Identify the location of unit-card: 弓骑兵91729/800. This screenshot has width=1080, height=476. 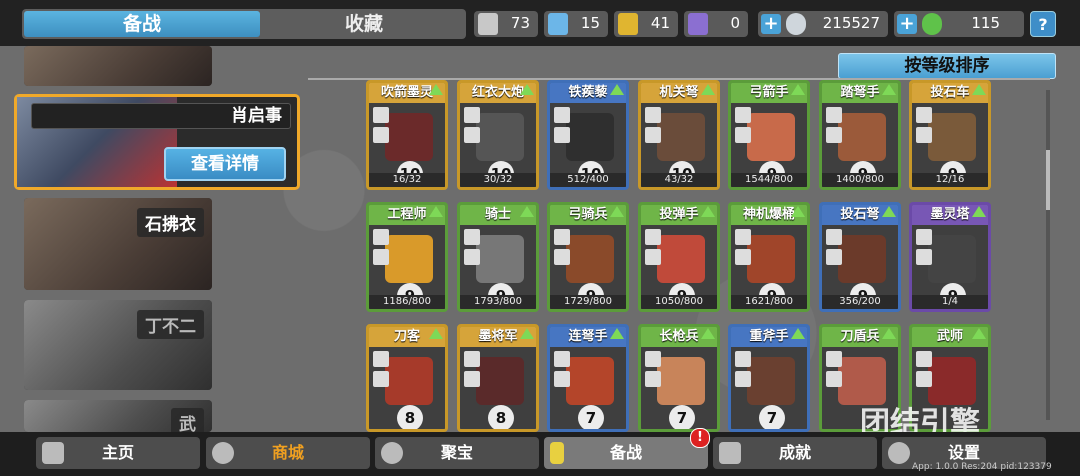
(588, 257).